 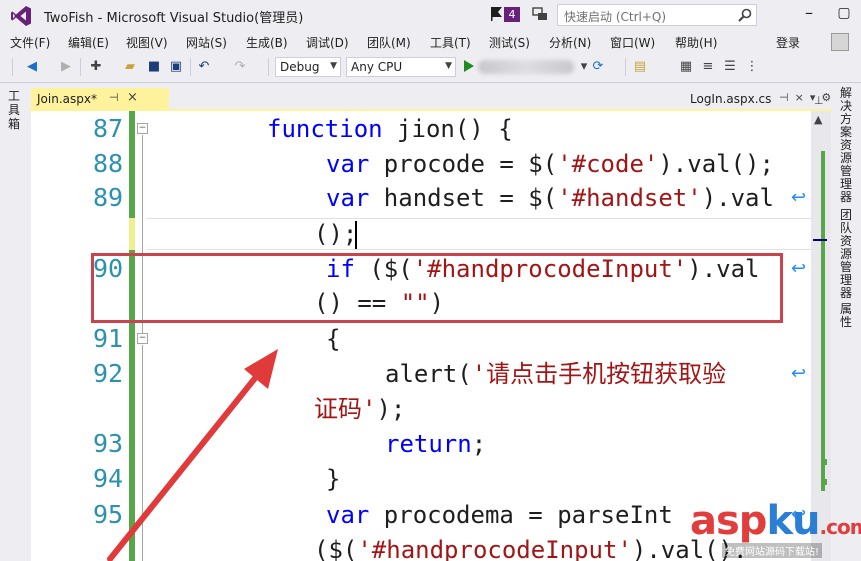 I want to click on properties-tab: 属性, so click(x=847, y=316).